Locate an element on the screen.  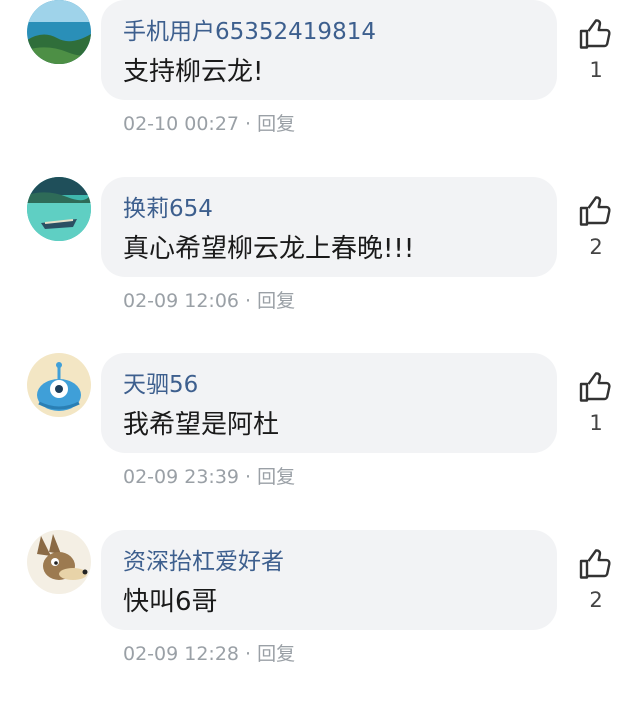
sea-coast-avatar-icon is located at coordinates (59, 32).